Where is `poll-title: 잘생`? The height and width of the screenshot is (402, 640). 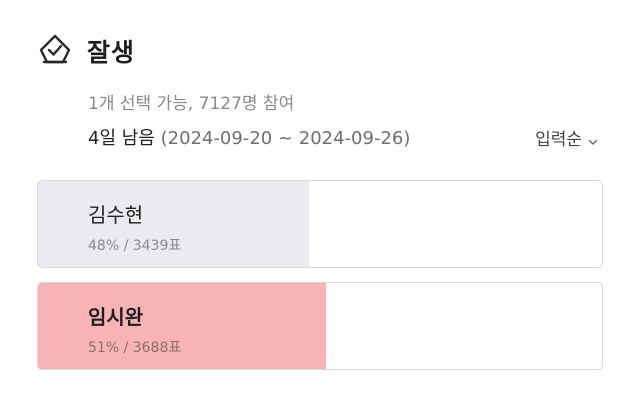
poll-title: 잘생 is located at coordinates (111, 52).